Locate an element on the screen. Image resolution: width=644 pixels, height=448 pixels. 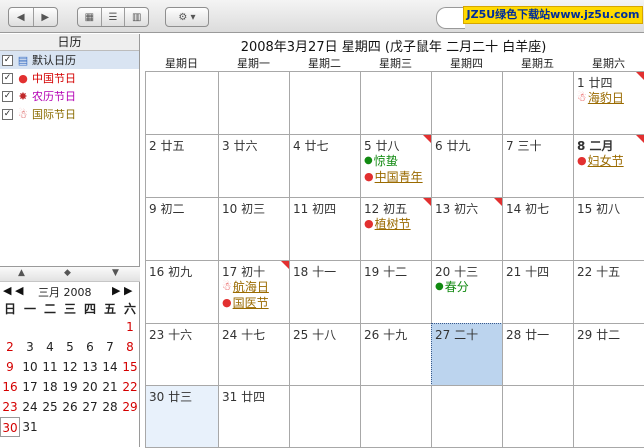
day-cell: 6 廿九 is located at coordinates (467, 166).